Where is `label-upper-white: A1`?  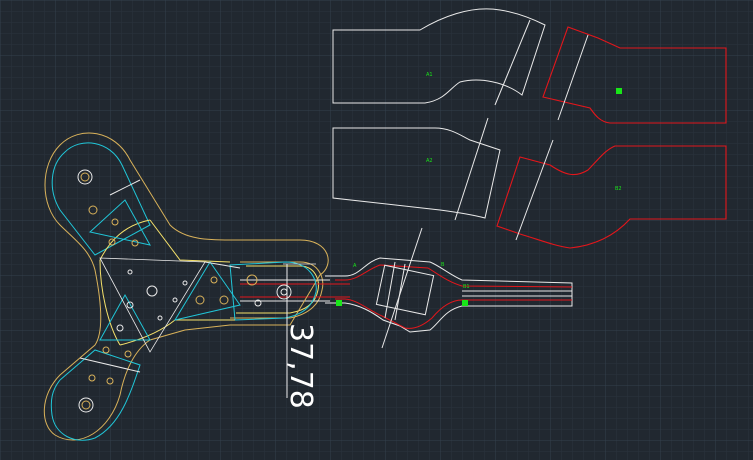 label-upper-white: A1 is located at coordinates (429, 75).